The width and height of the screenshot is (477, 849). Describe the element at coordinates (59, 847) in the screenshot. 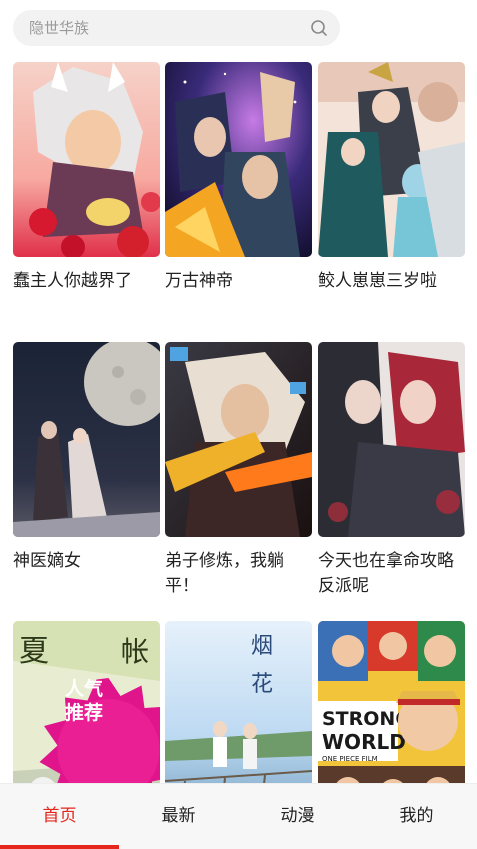

I see `active-tab-indicator` at that location.